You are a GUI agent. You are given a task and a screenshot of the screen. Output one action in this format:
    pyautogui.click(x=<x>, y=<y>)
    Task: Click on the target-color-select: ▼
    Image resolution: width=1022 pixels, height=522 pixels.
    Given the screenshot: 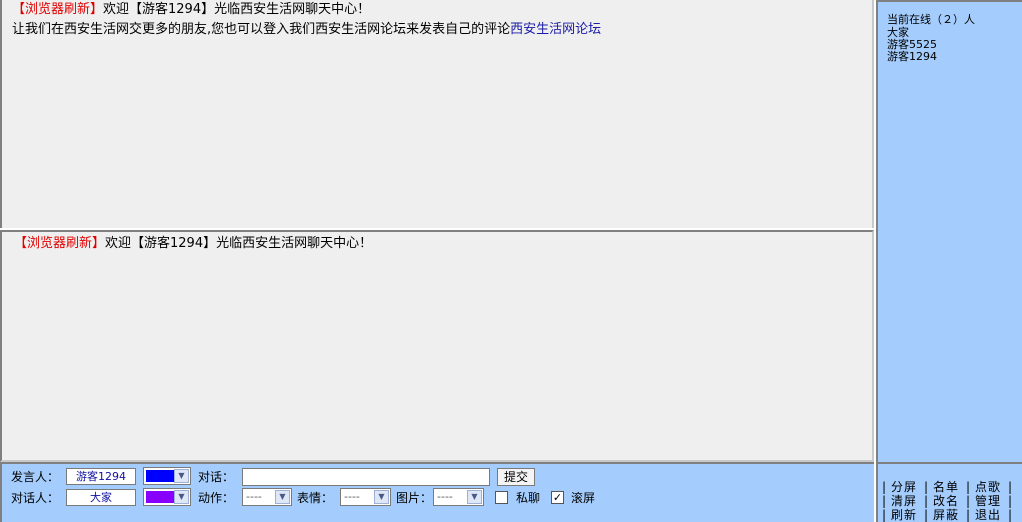 What is the action you would take?
    pyautogui.click(x=167, y=497)
    